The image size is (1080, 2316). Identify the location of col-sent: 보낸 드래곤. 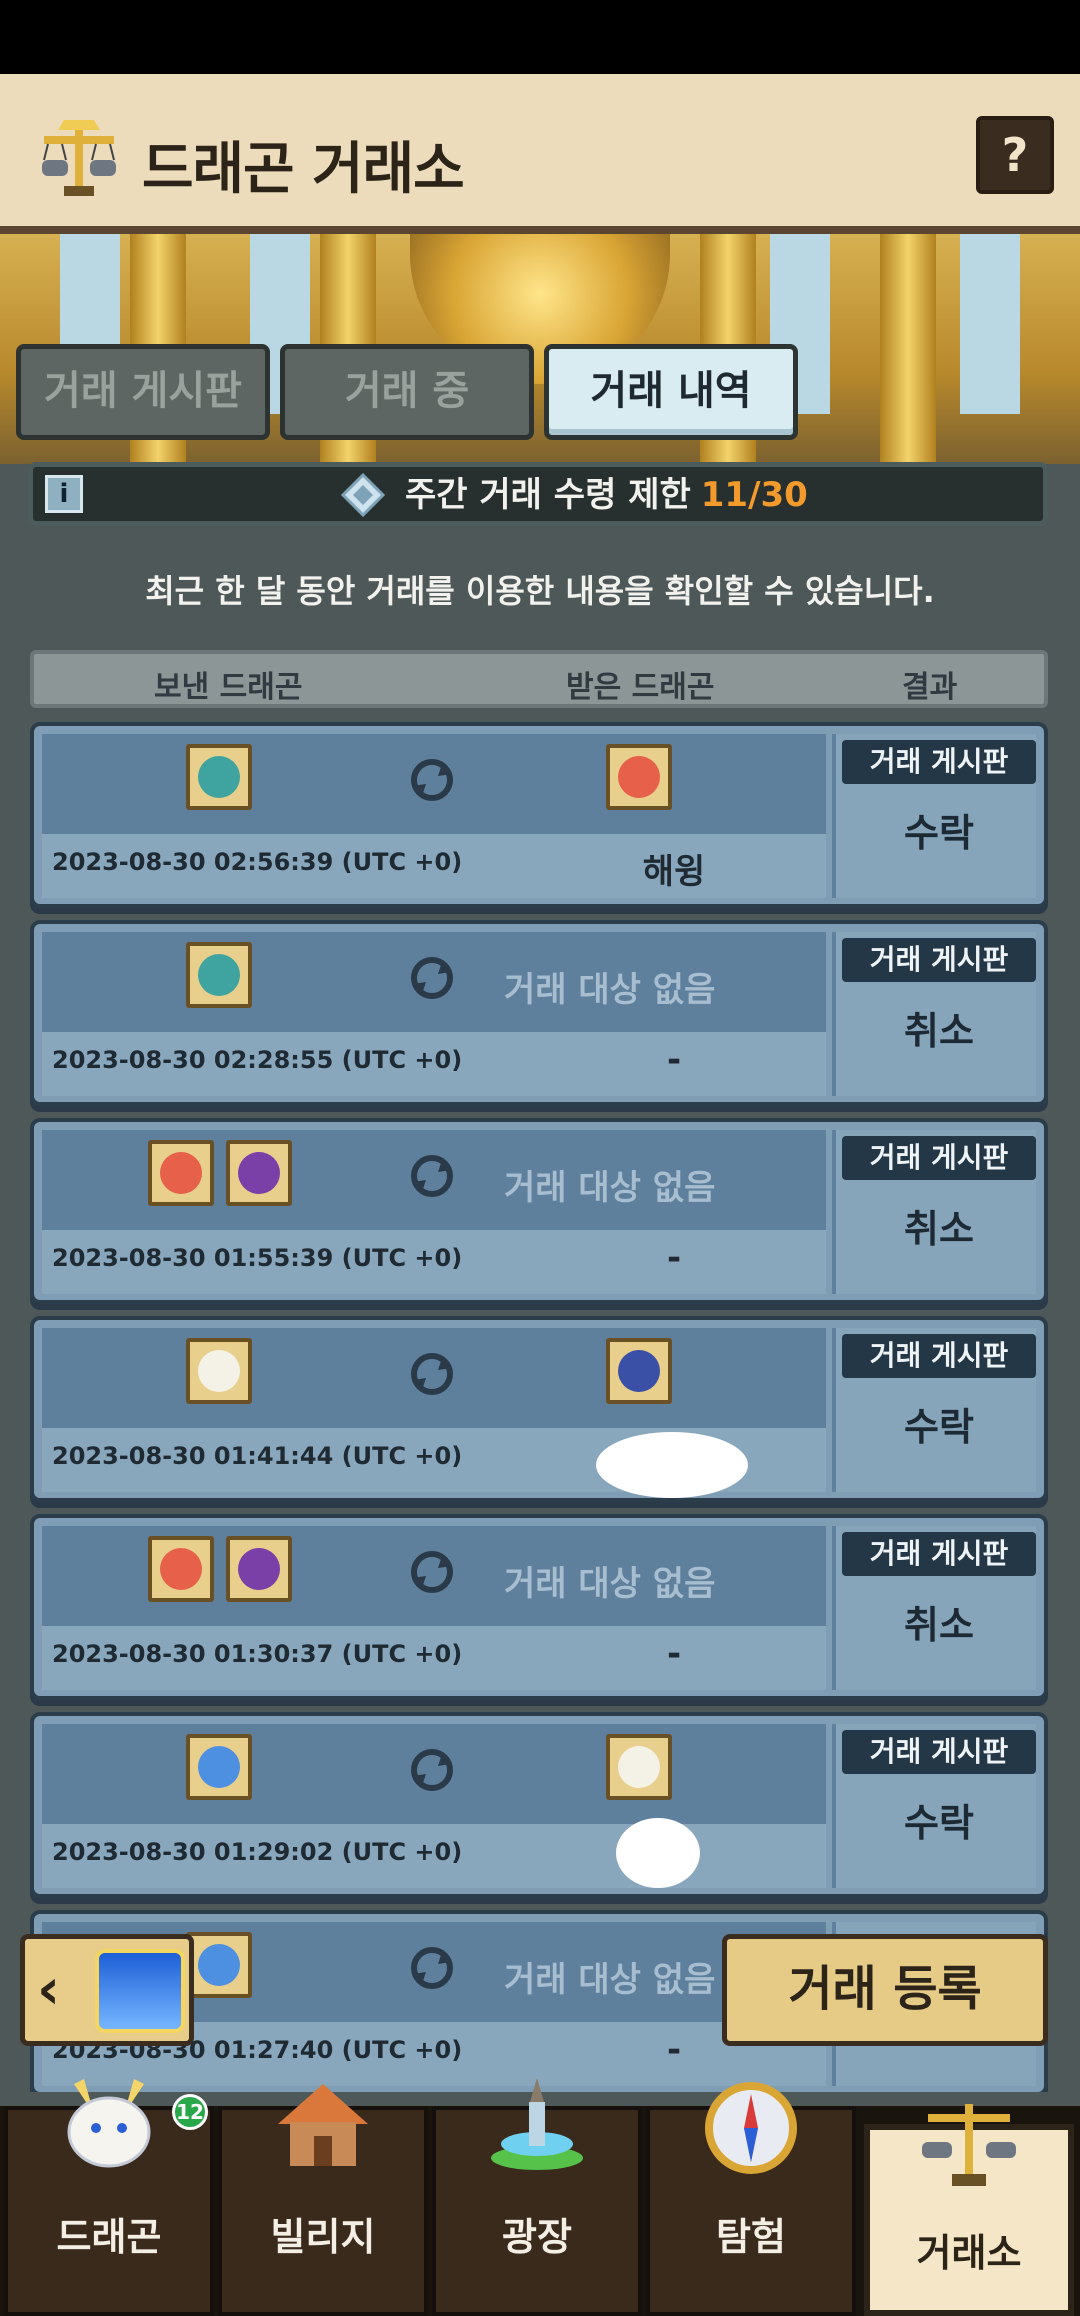
(228, 687).